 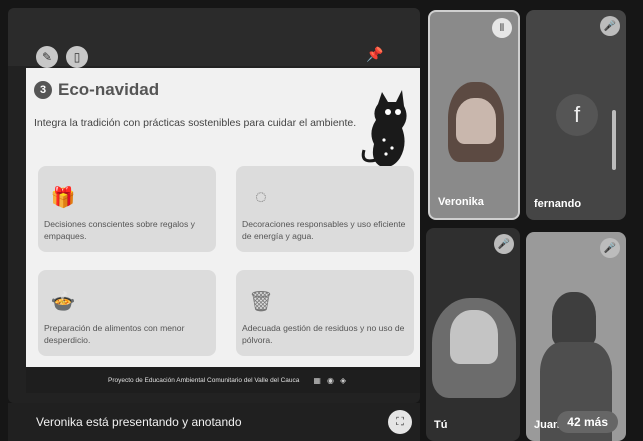 What do you see at coordinates (441, 425) in the screenshot?
I see `participant-name: Tú` at bounding box center [441, 425].